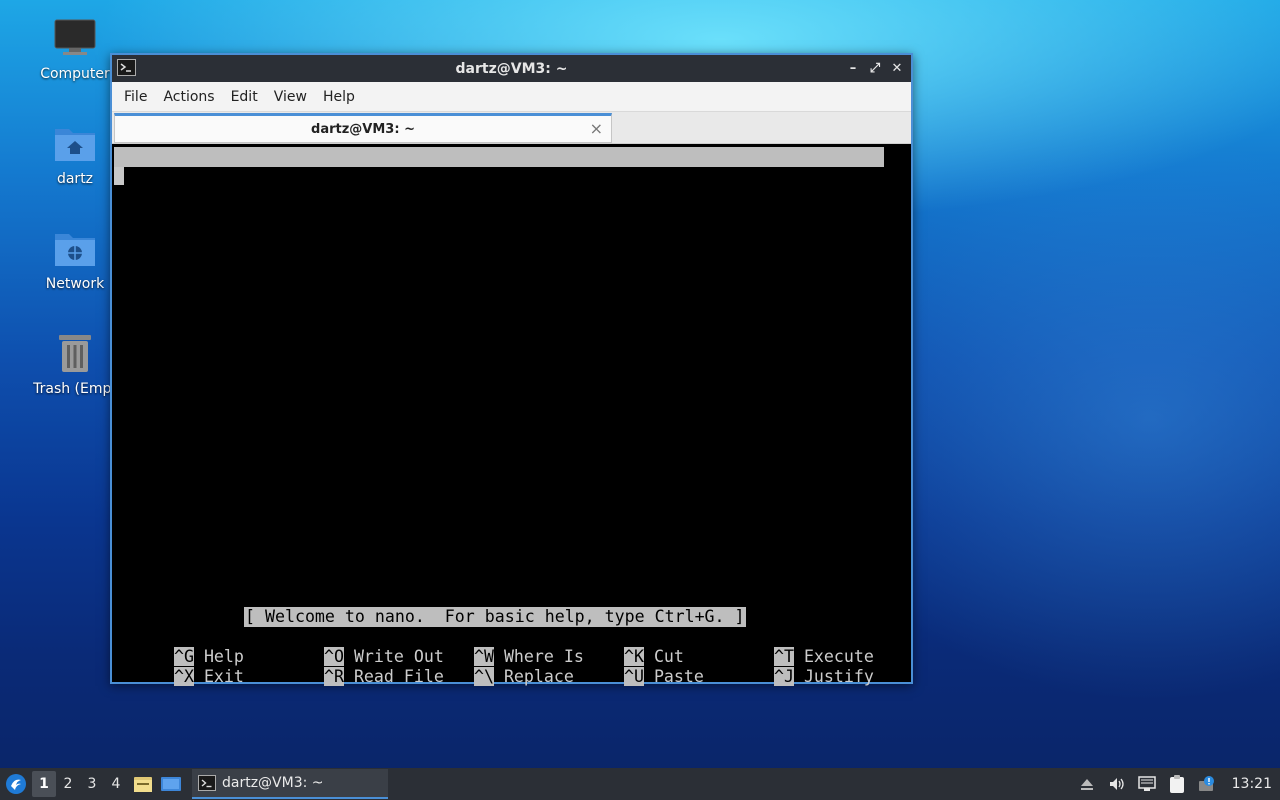 The height and width of the screenshot is (800, 1280). Describe the element at coordinates (483, 676) in the screenshot. I see `shortcut-key: ^\` at that location.